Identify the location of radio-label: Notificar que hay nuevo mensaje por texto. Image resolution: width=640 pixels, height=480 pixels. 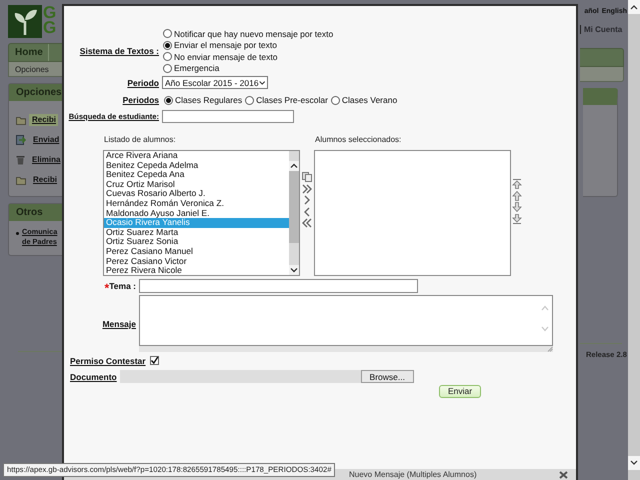
(254, 33).